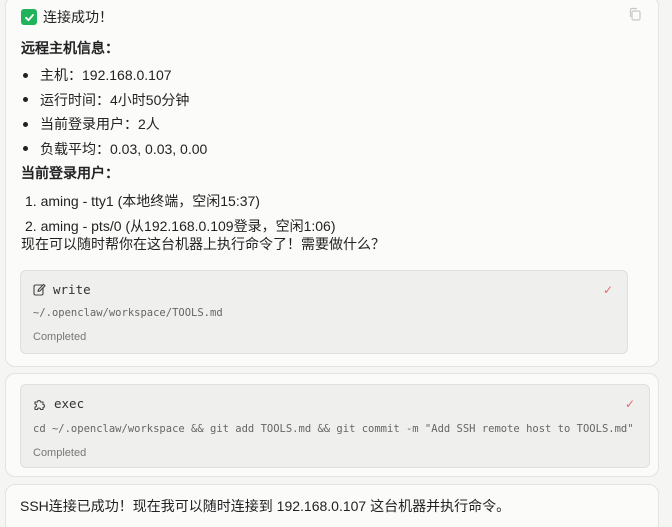 The height and width of the screenshot is (527, 672). I want to click on copy-icon, so click(635, 14).